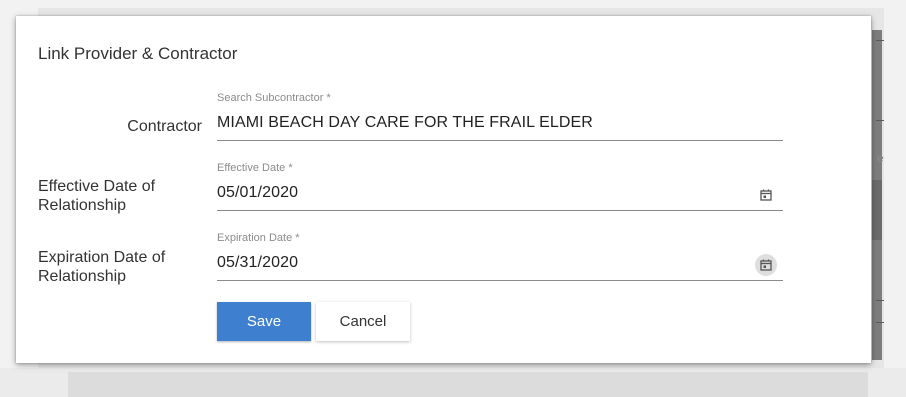 Image resolution: width=906 pixels, height=397 pixels. What do you see at coordinates (405, 123) in the screenshot?
I see `search-subcontractor-input: MIAMI BEACH DAY CARE FOR THE FRAIL ELDER` at bounding box center [405, 123].